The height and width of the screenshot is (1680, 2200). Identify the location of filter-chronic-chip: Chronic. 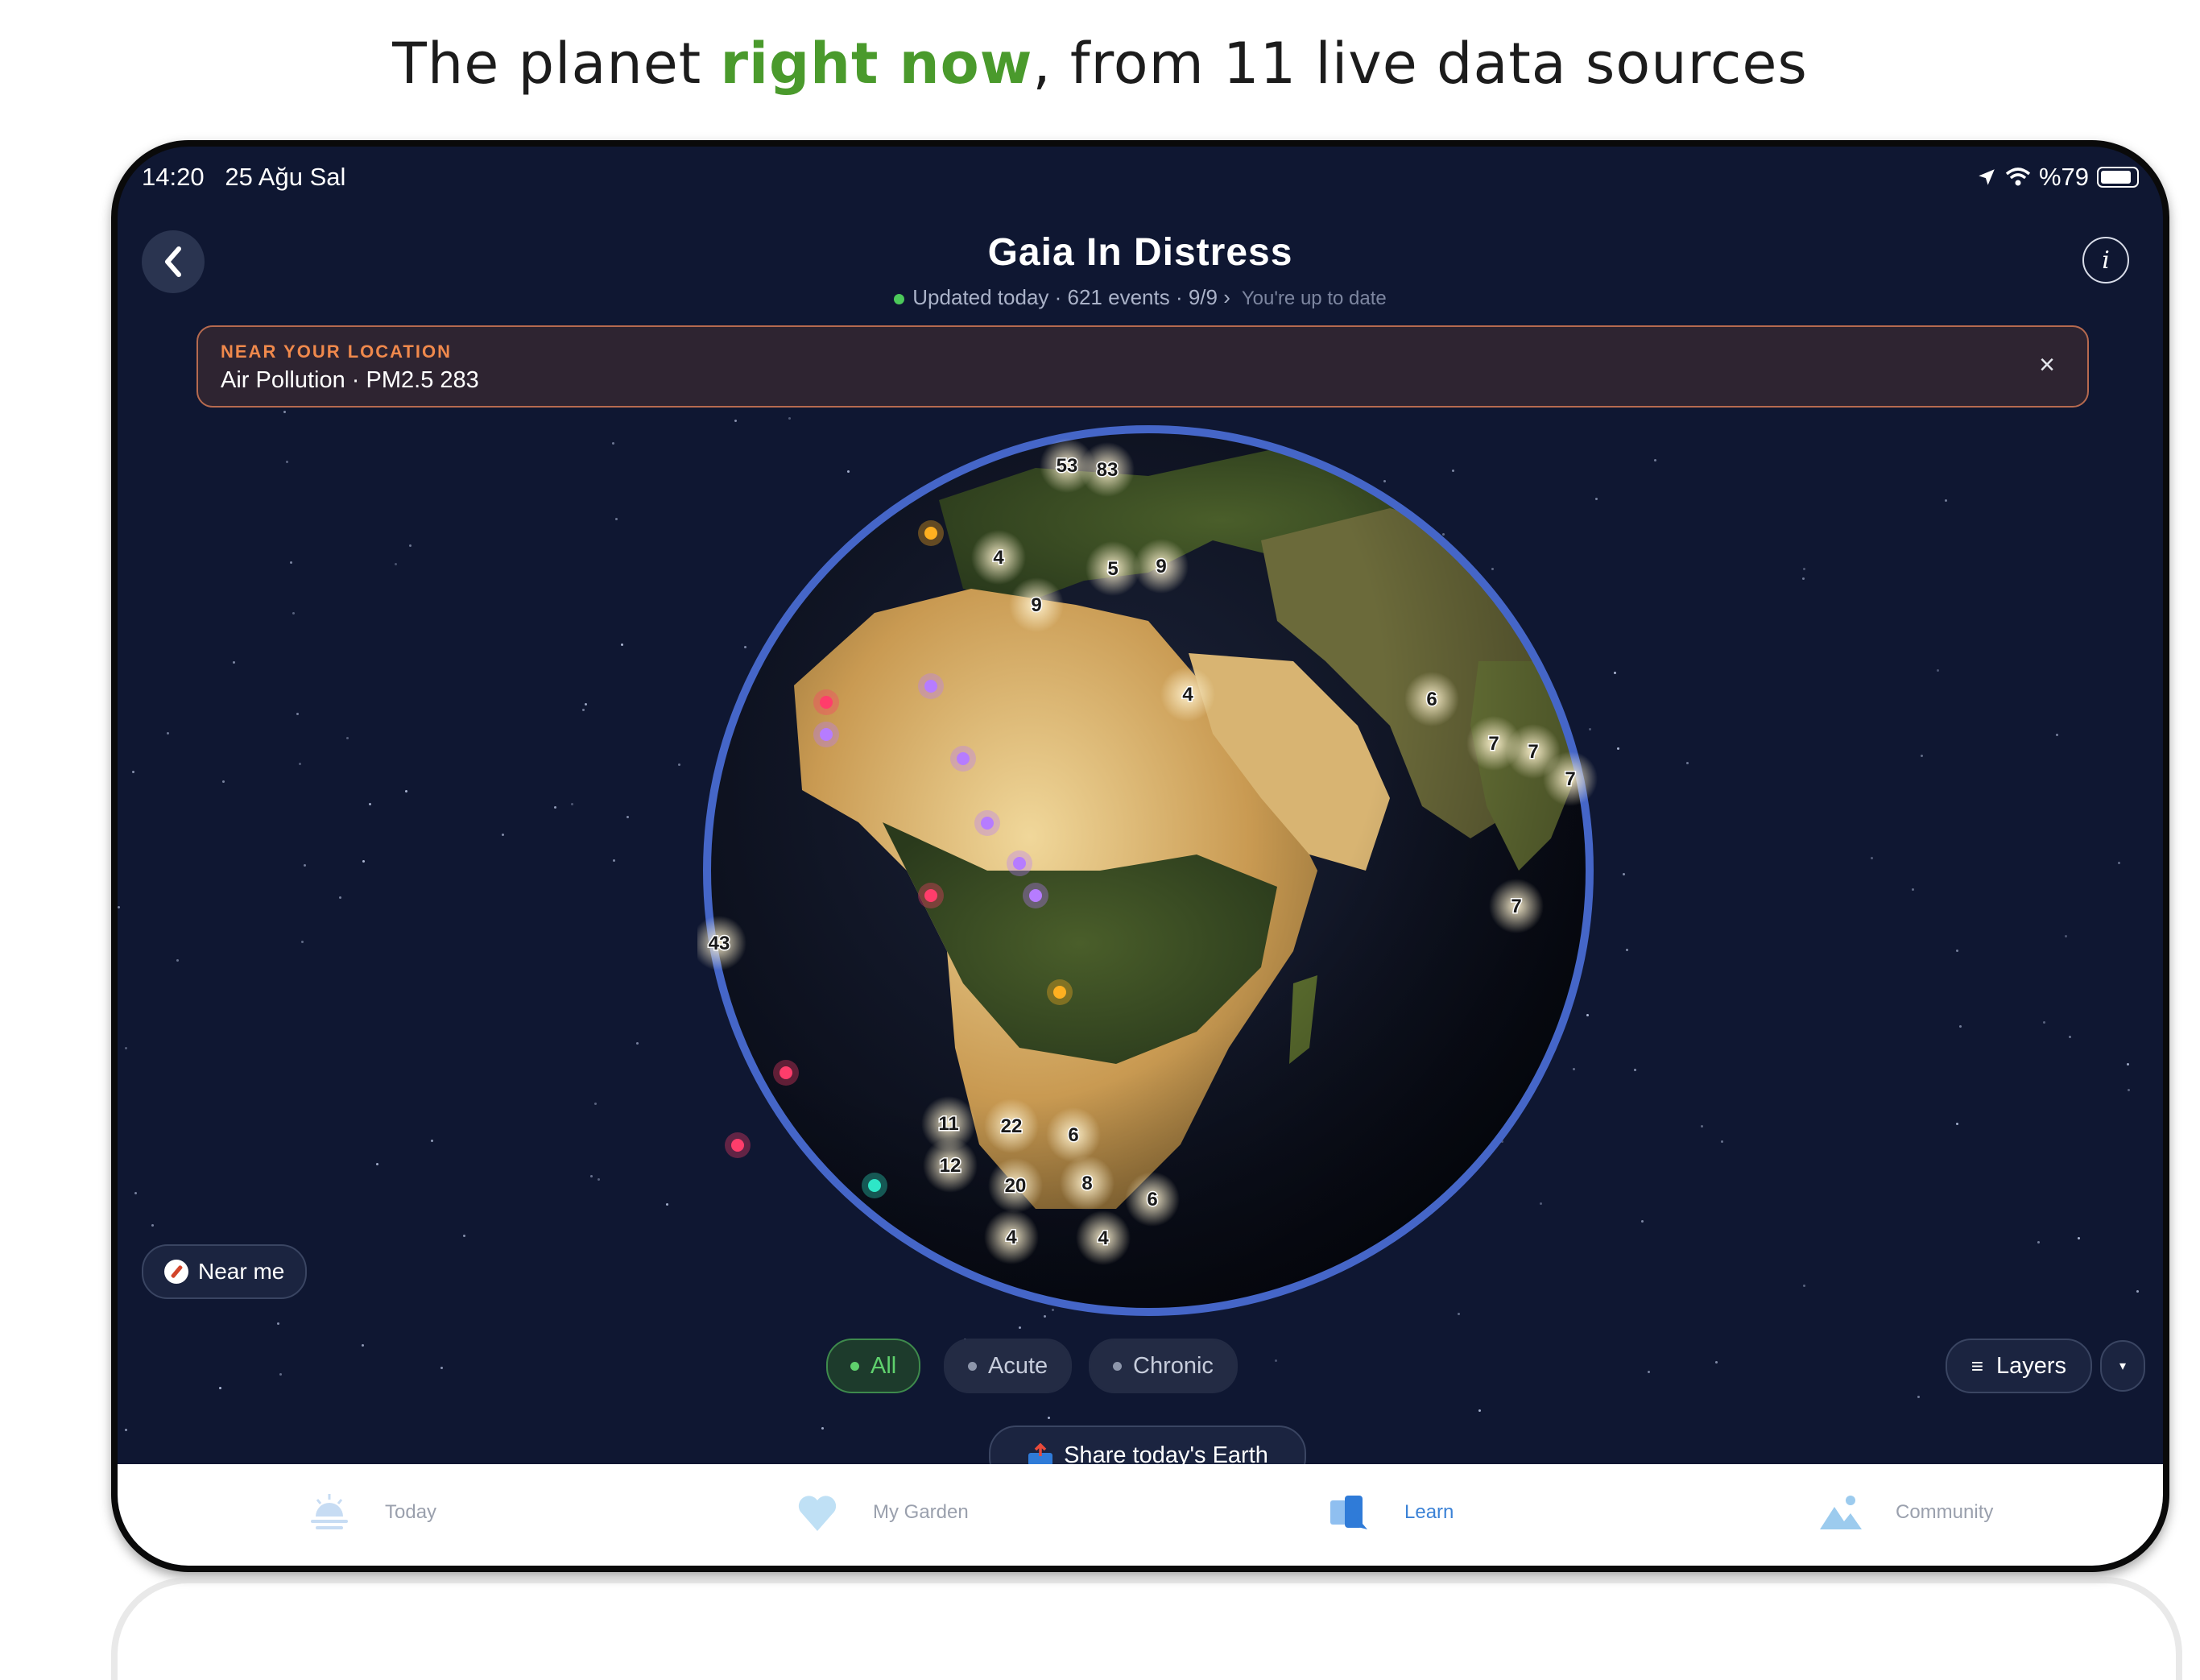
(1163, 1366).